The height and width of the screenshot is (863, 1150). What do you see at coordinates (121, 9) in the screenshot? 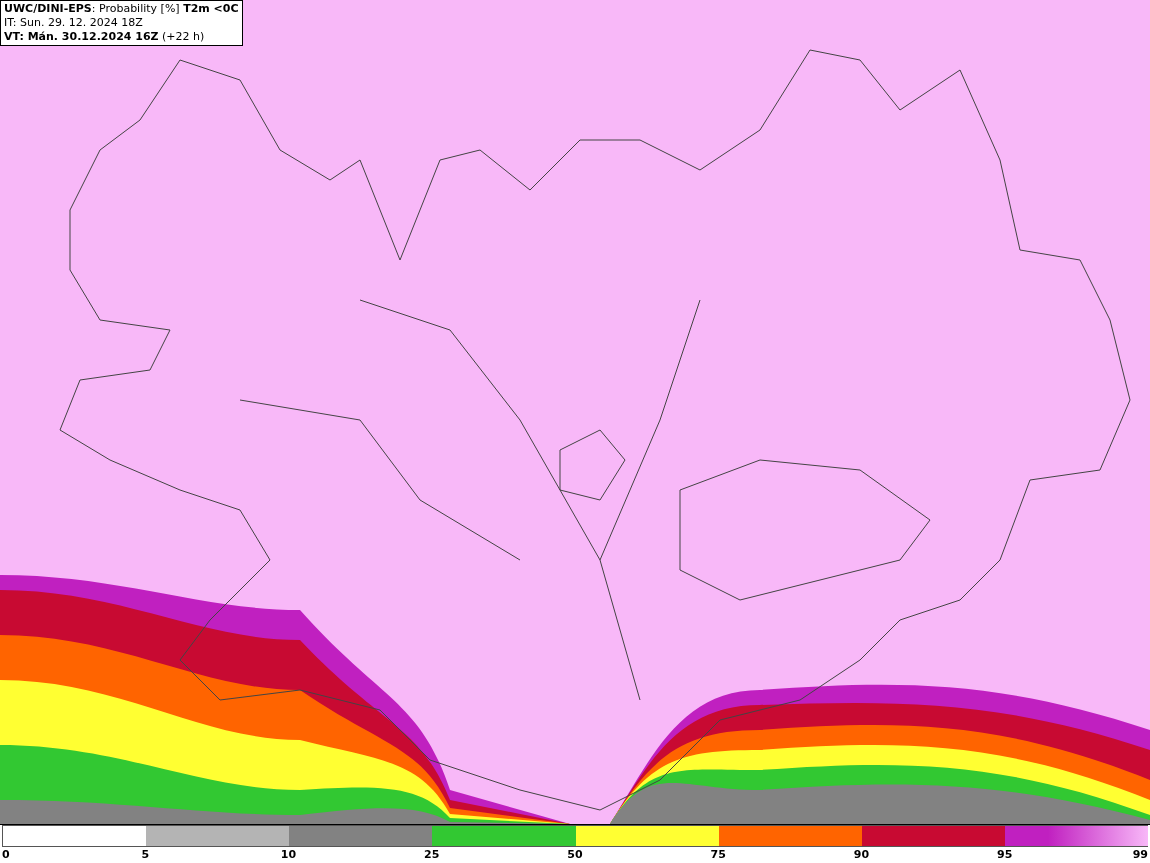
I see `title-text: UWC/DINI-EPS: Probability [%] T2m <0C` at bounding box center [121, 9].